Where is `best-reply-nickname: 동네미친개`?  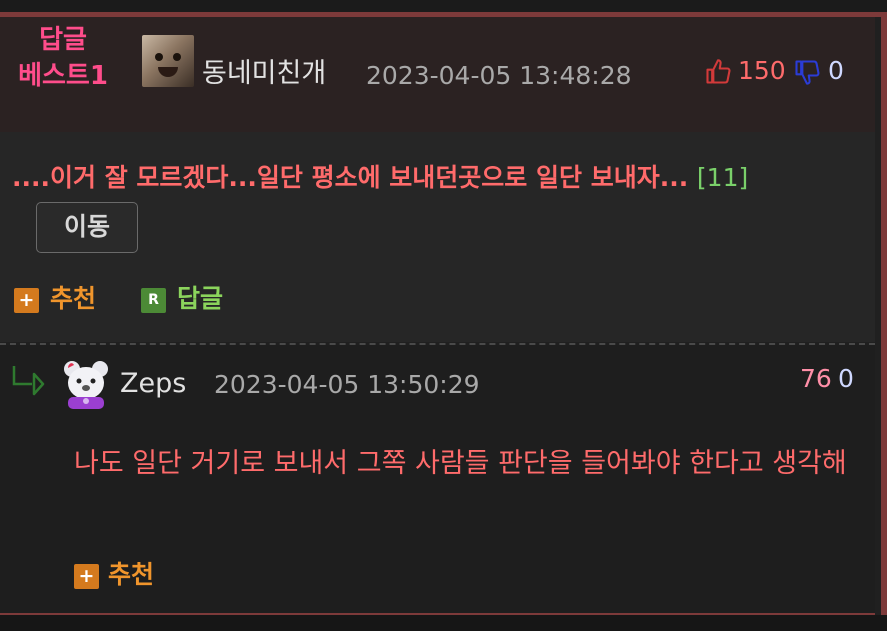
best-reply-nickname: 동네미친개 is located at coordinates (264, 74).